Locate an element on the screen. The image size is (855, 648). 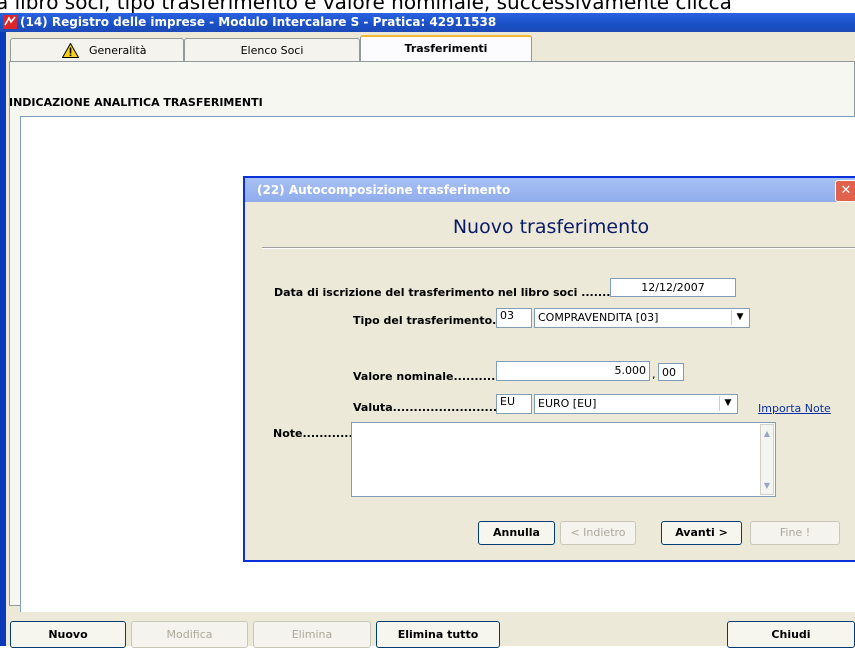
tab-generalita: Generalità is located at coordinates (97, 50).